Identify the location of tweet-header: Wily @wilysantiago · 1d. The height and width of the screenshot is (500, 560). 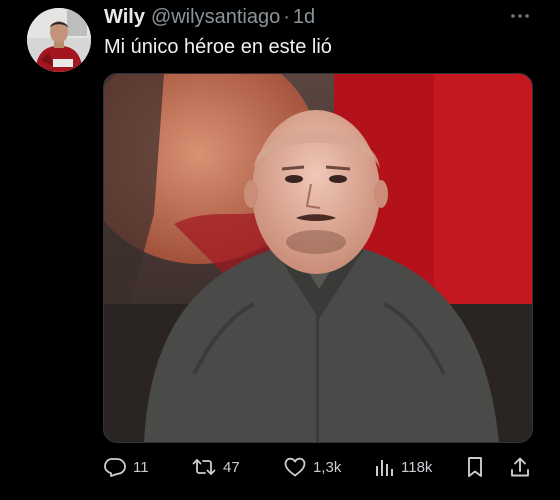
(209, 19).